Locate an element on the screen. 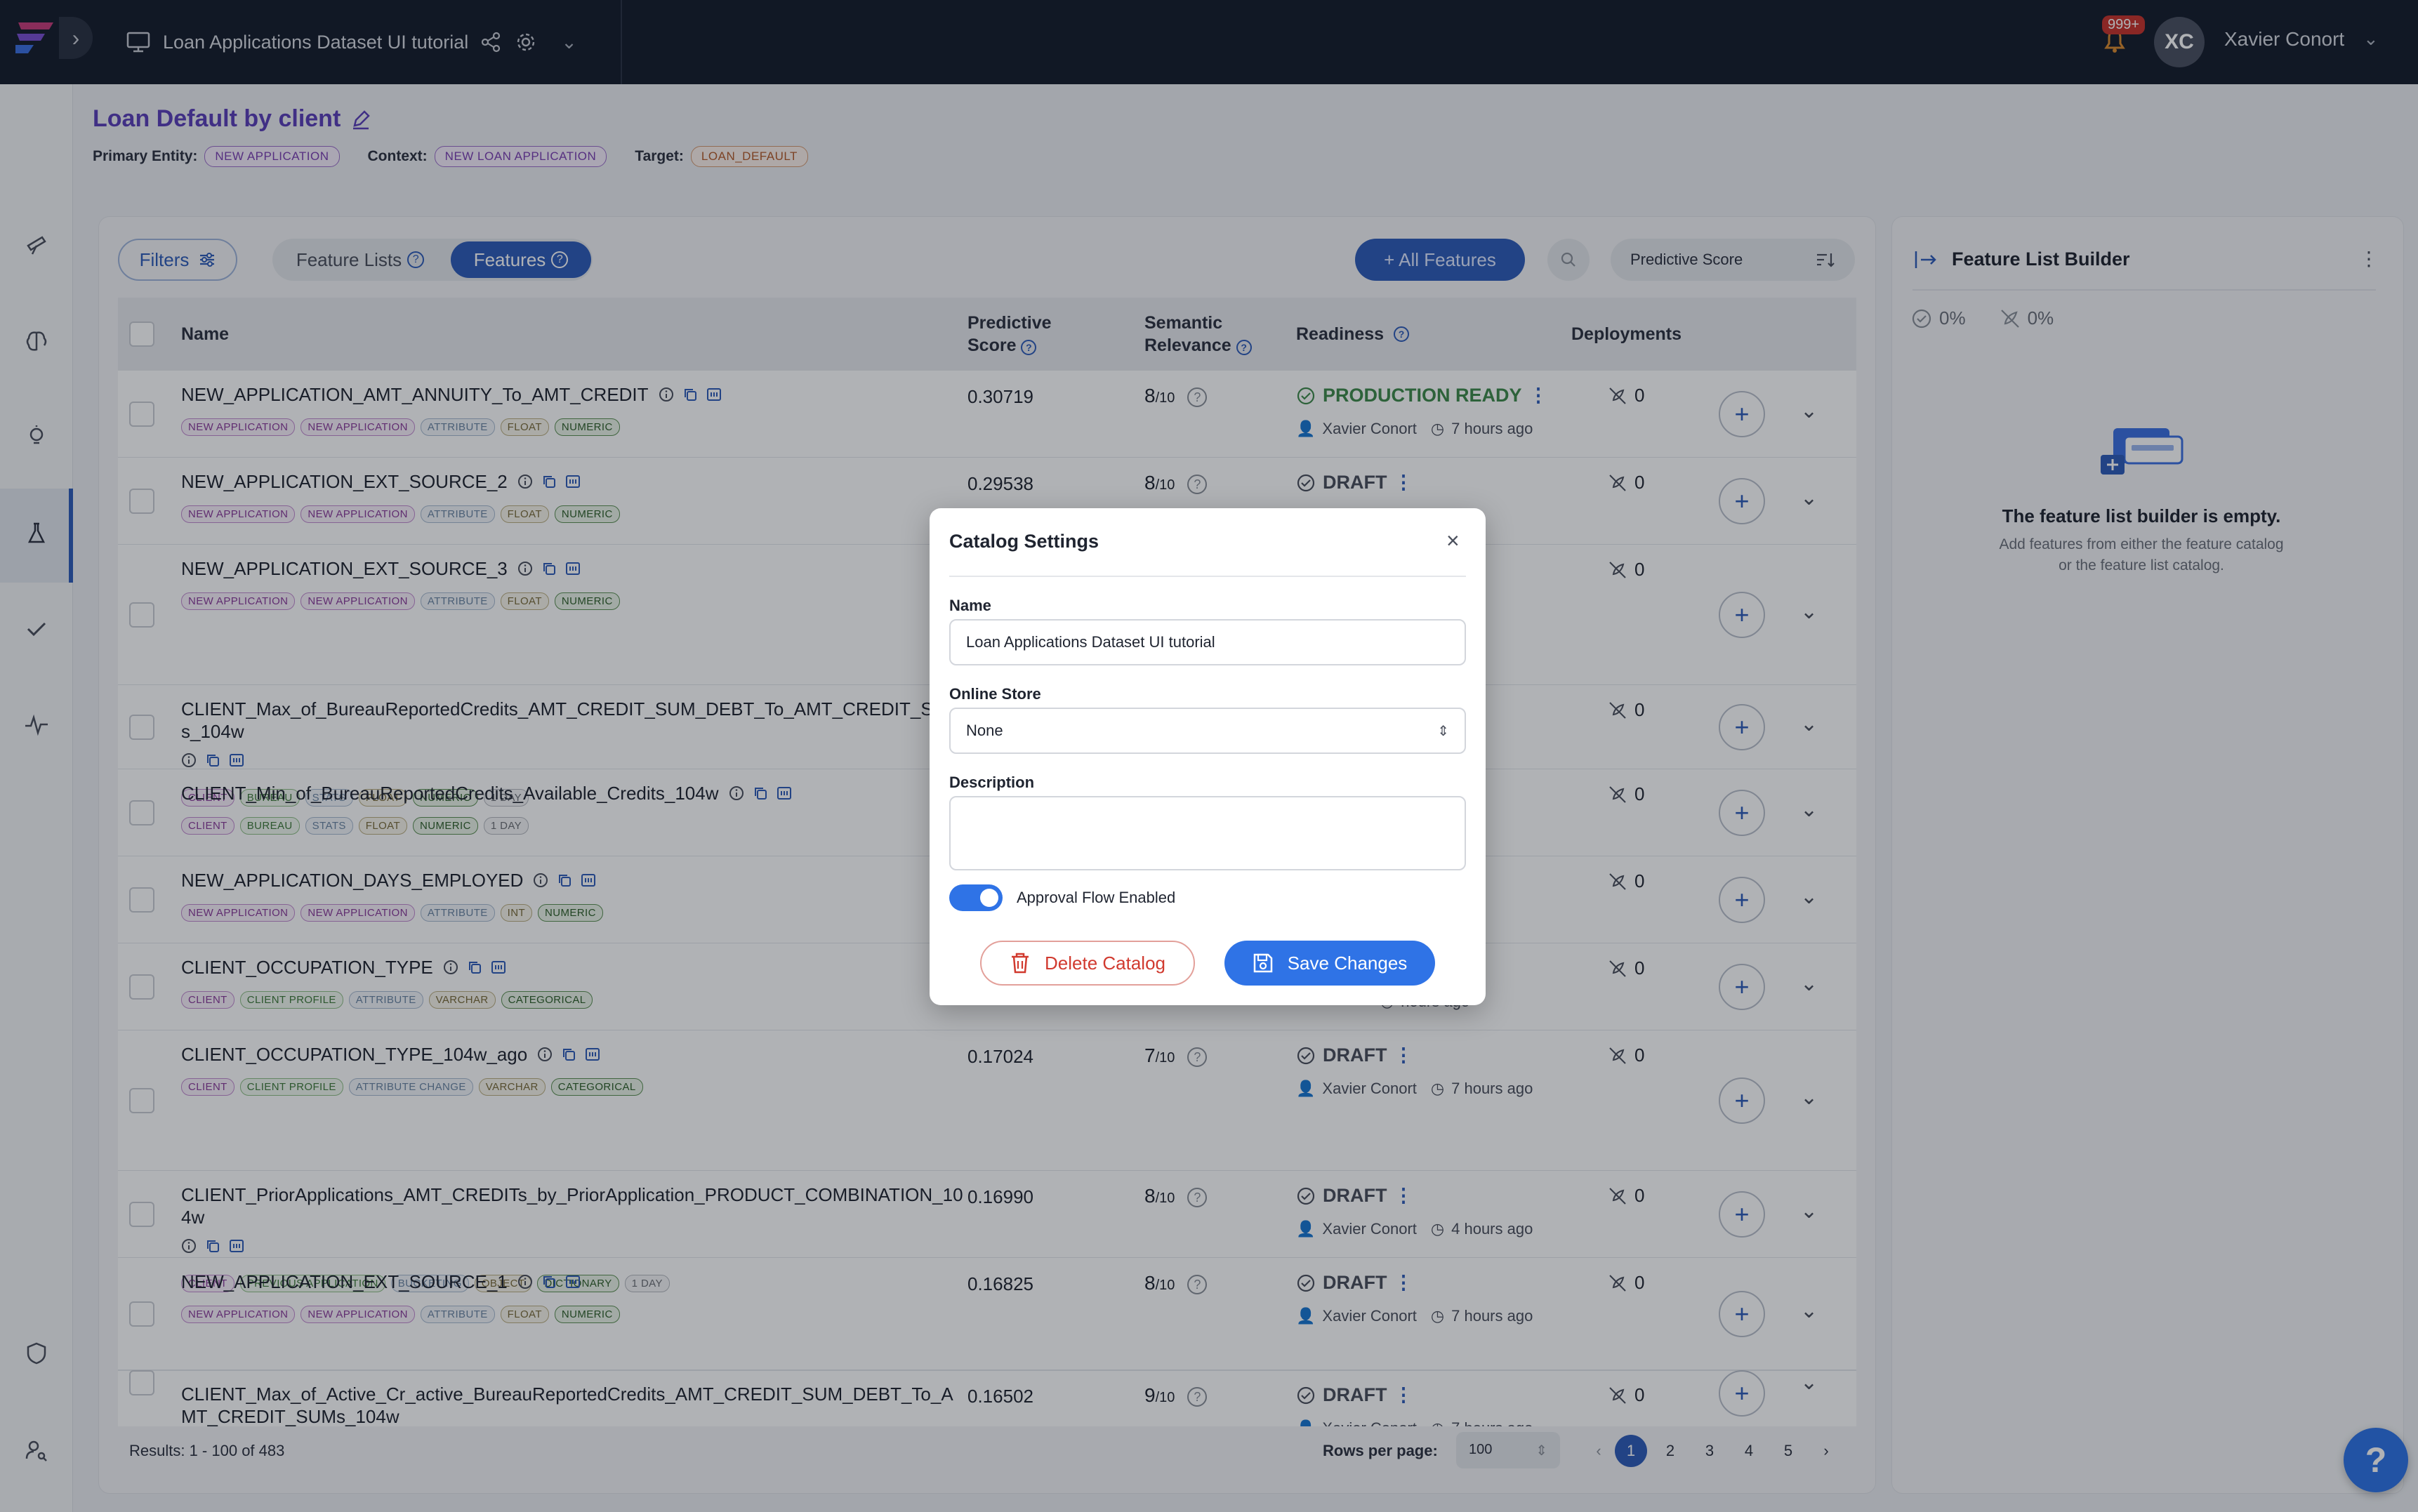  online-store-value: None is located at coordinates (984, 730).